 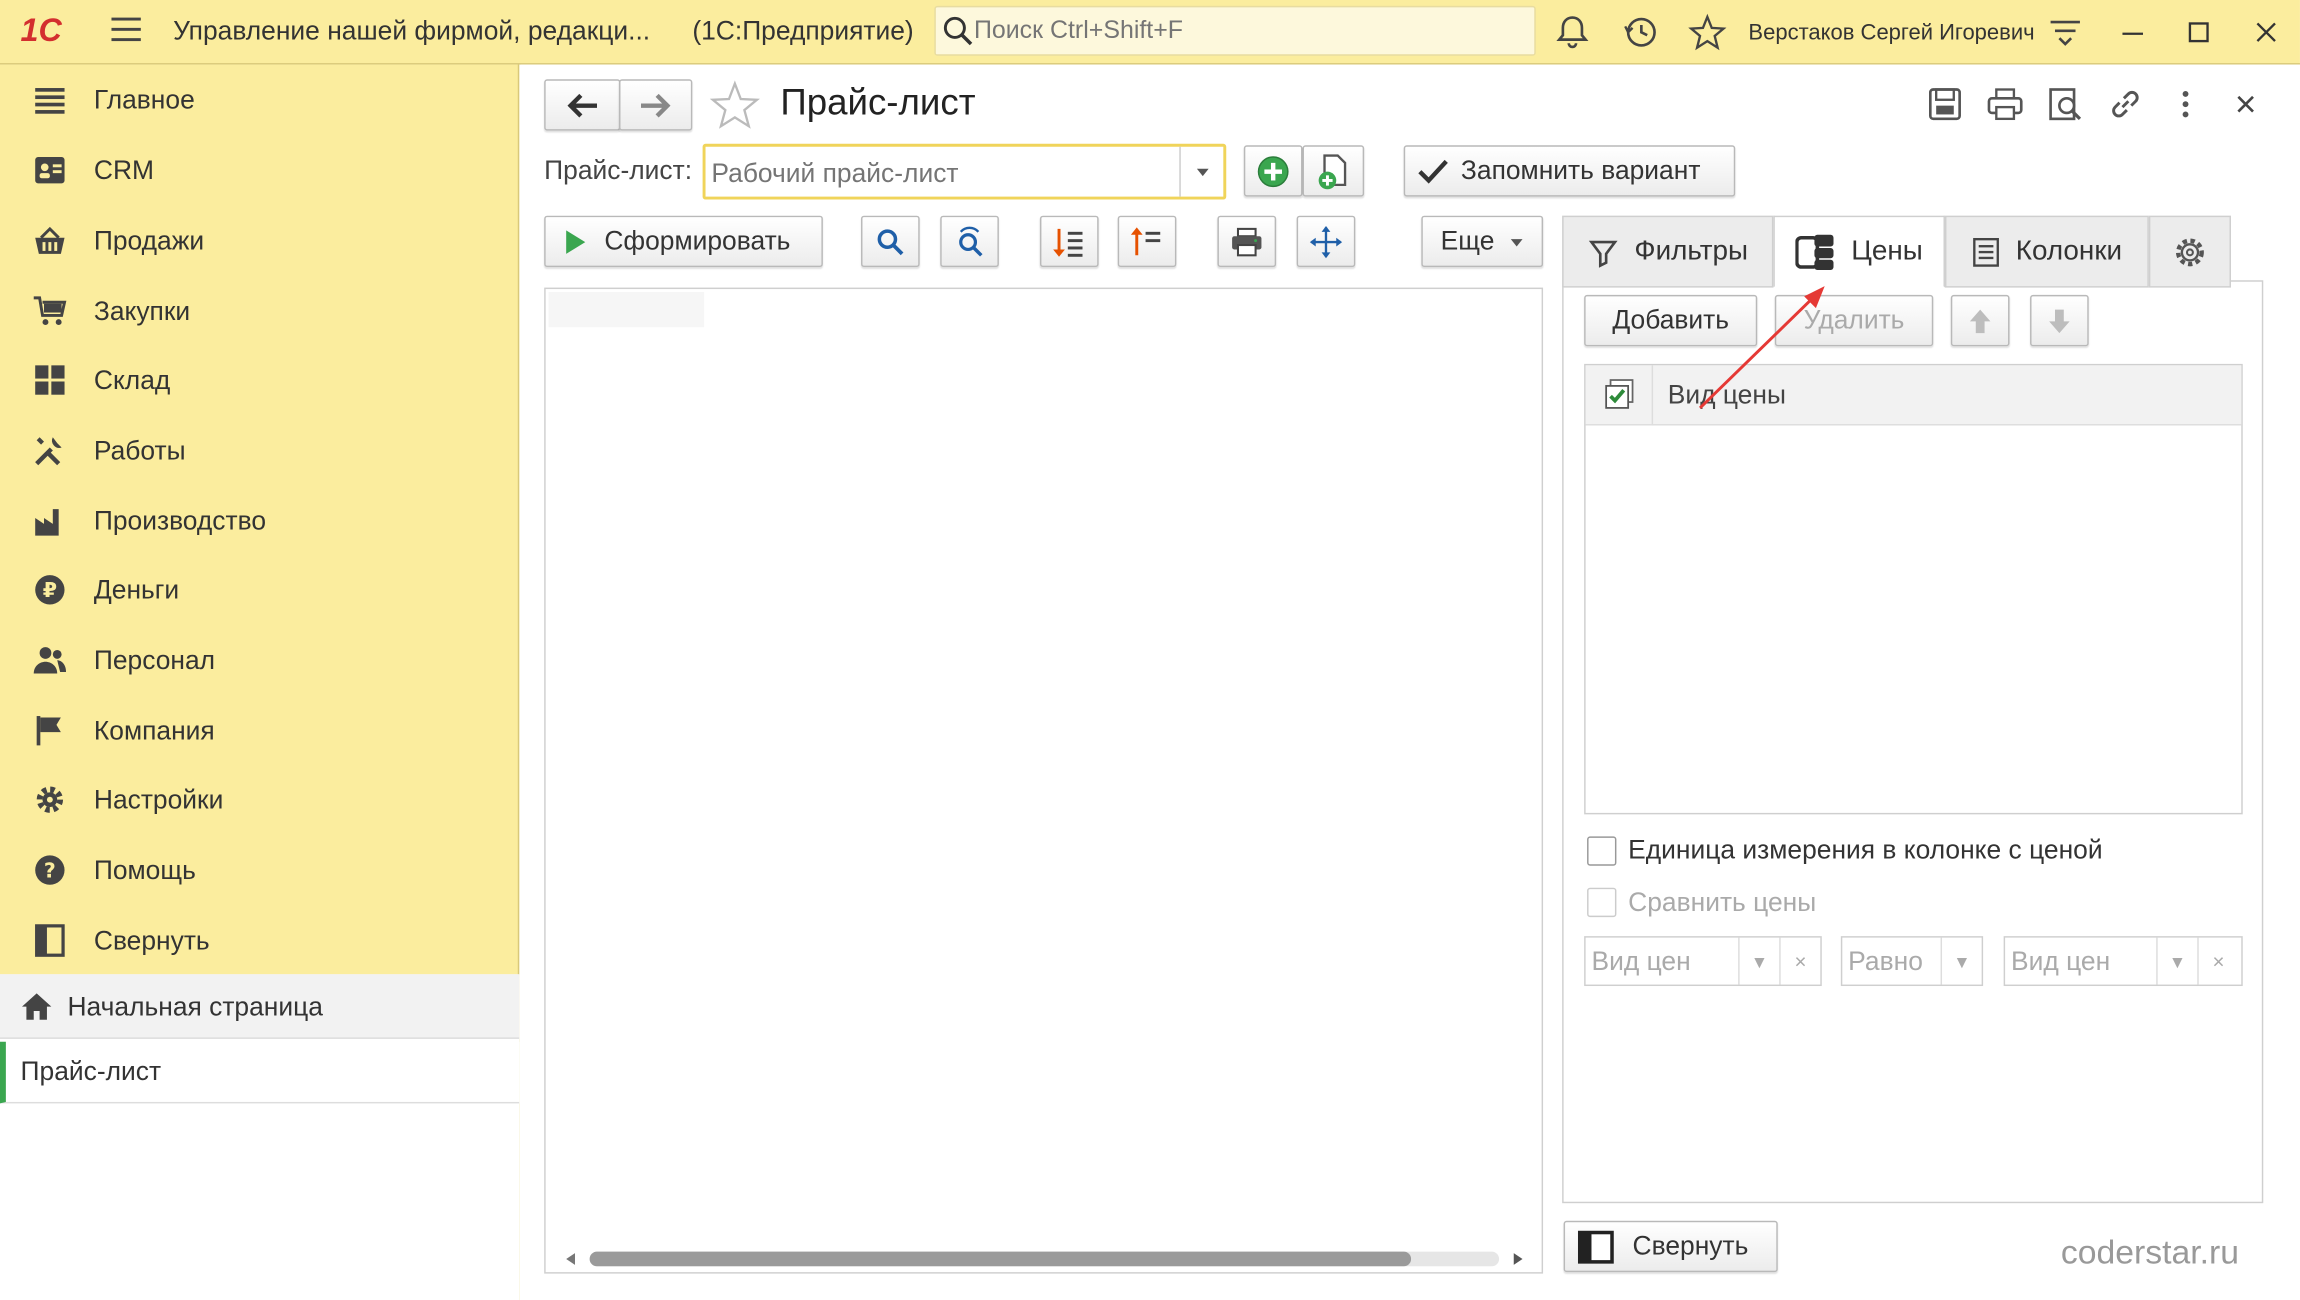 I want to click on chevron-down-icon, so click(x=1202, y=172).